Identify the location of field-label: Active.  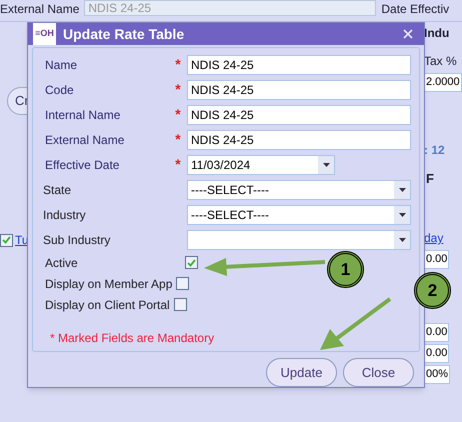
(61, 263).